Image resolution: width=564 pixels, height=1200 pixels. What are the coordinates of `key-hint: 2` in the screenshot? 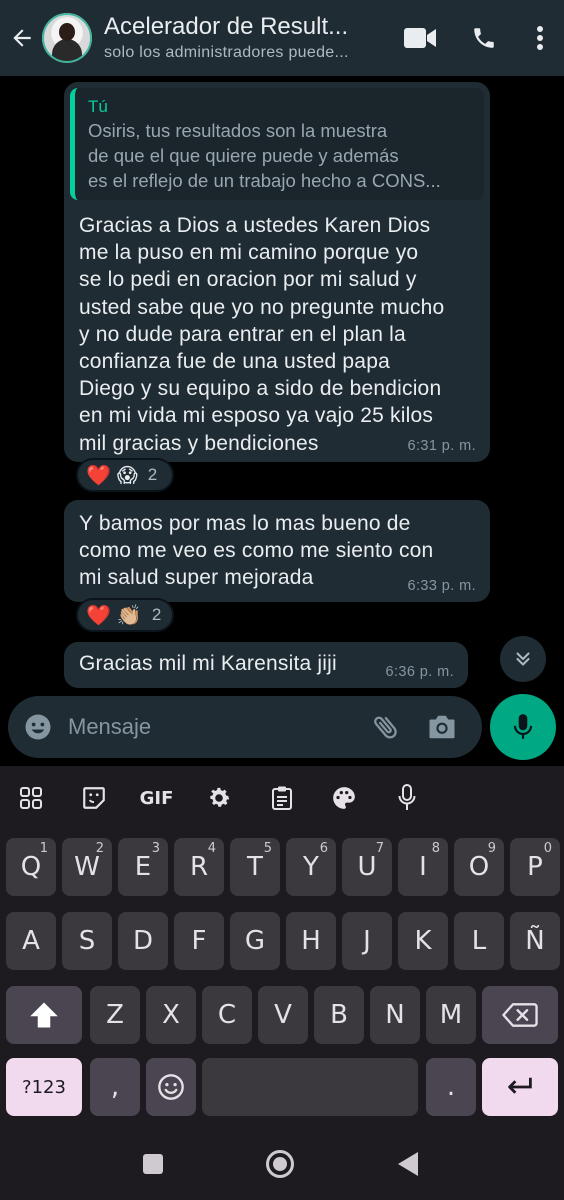 It's located at (99, 848).